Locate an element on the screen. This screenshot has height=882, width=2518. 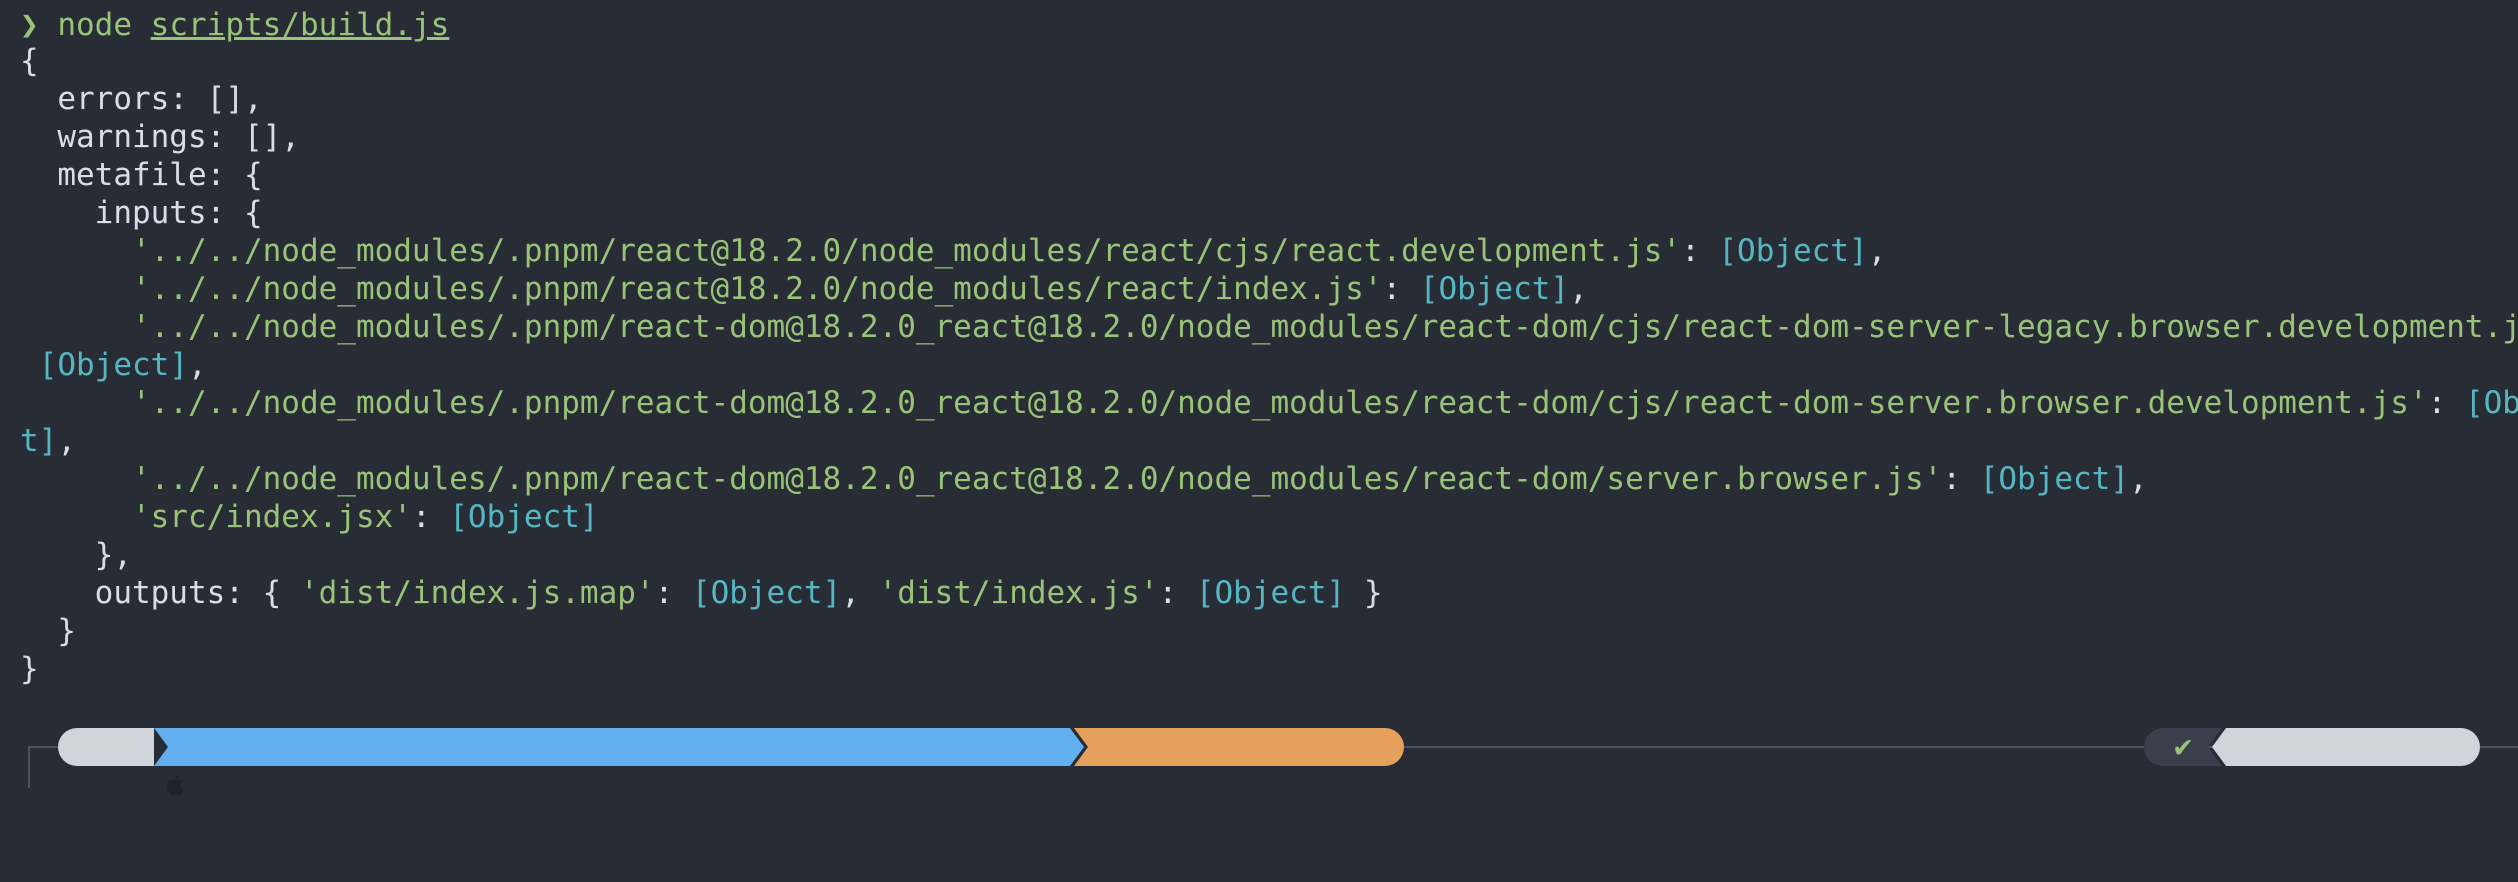
input-value: [Objec is located at coordinates (2491, 403).